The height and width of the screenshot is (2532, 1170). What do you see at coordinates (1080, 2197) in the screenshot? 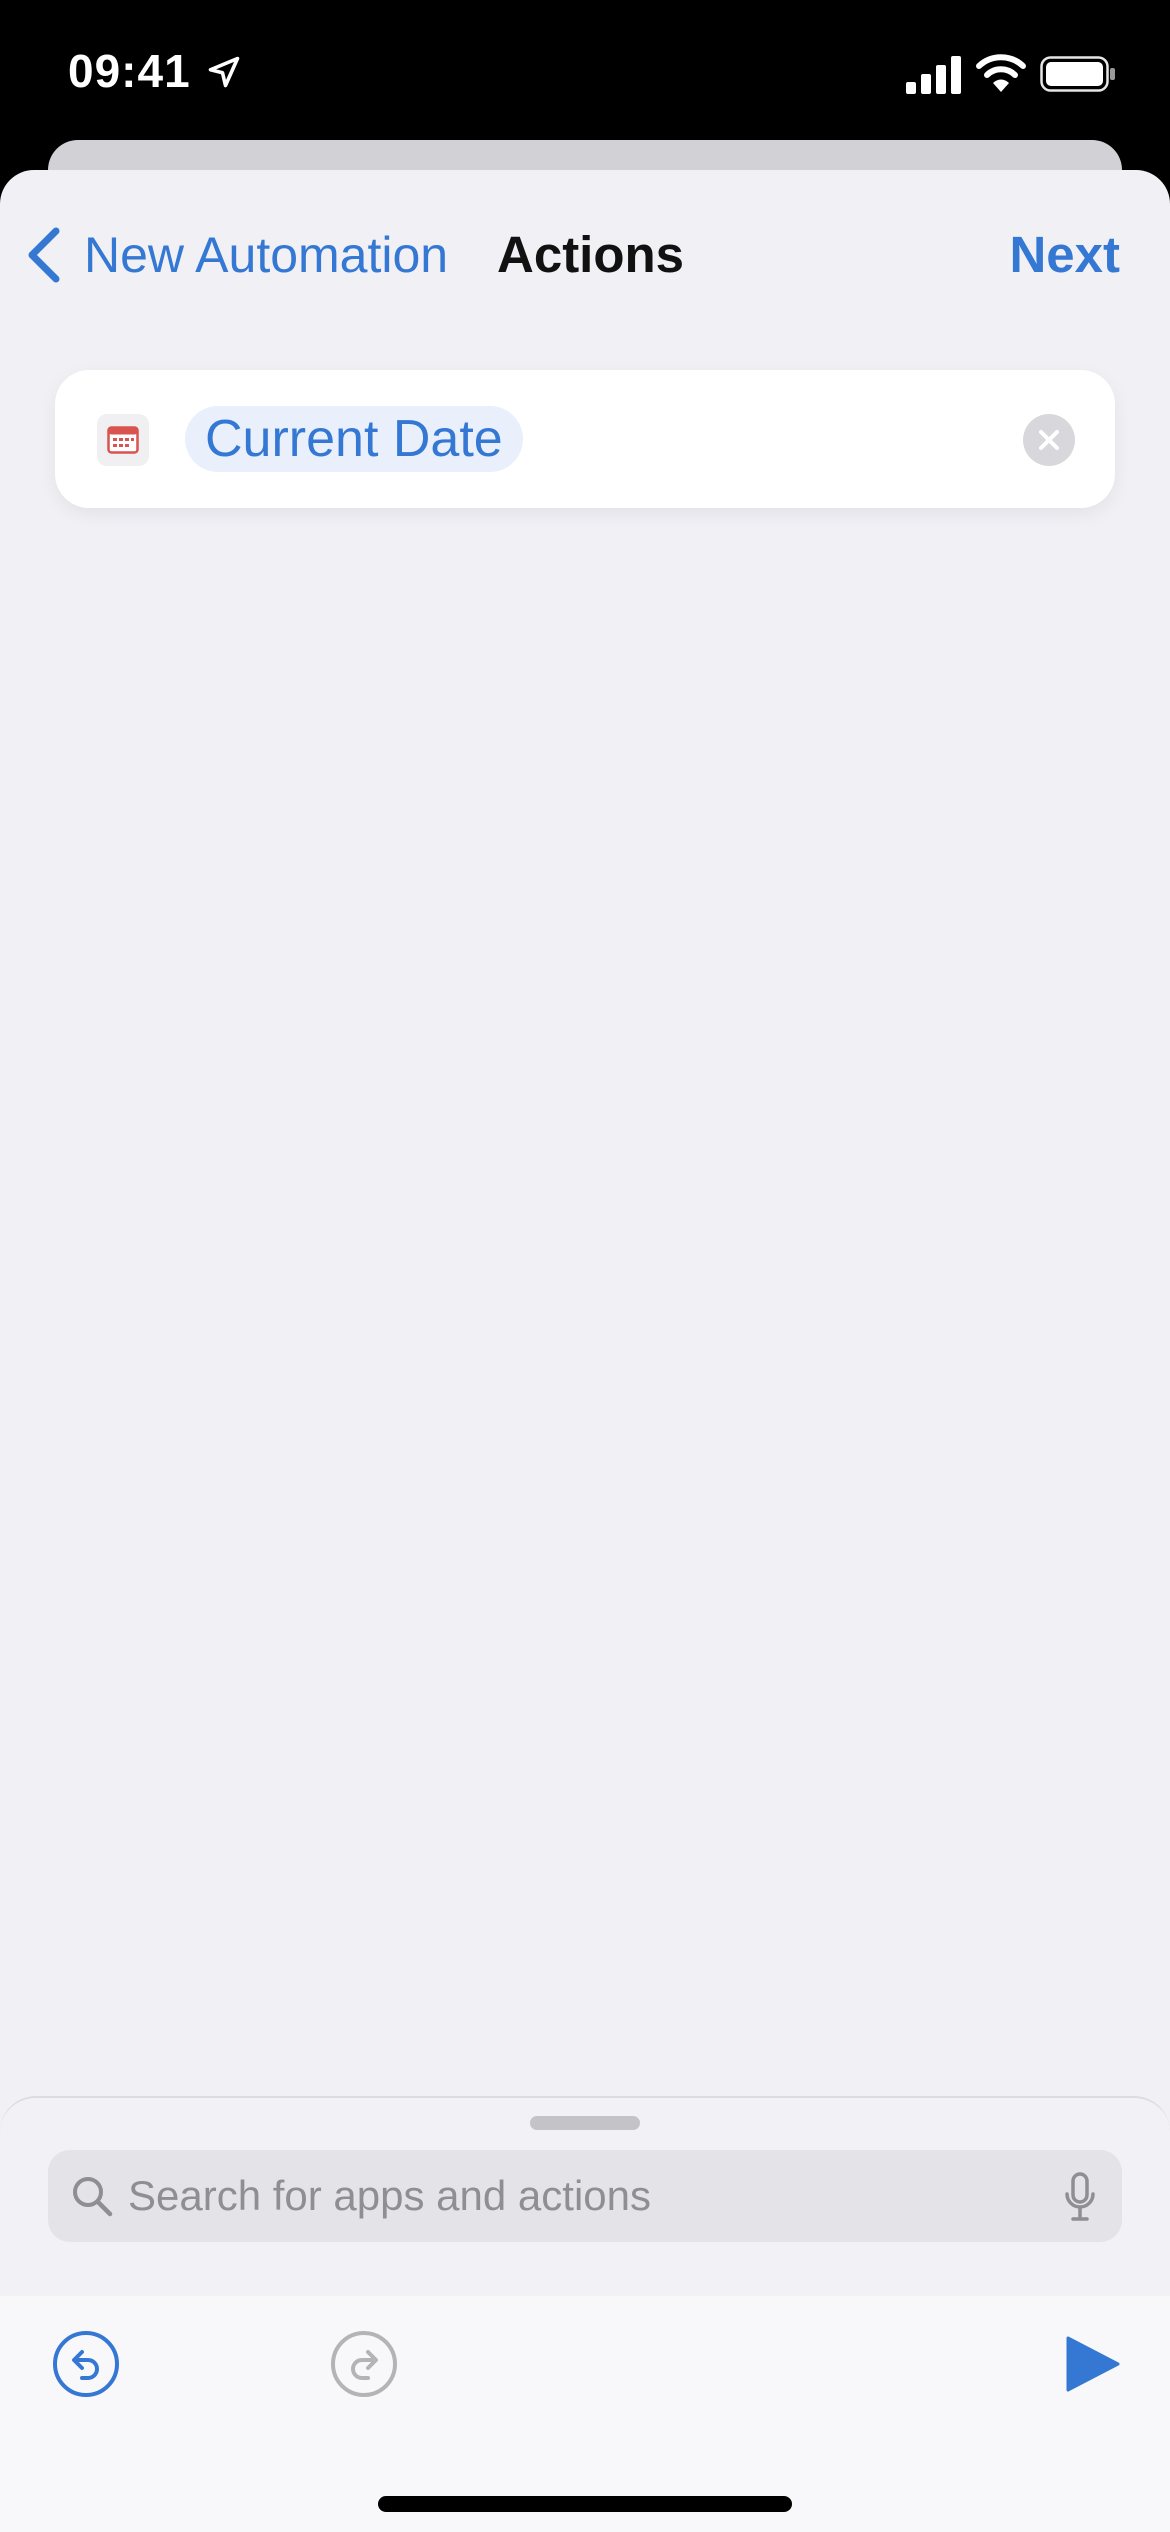
I see `microphone-icon` at bounding box center [1080, 2197].